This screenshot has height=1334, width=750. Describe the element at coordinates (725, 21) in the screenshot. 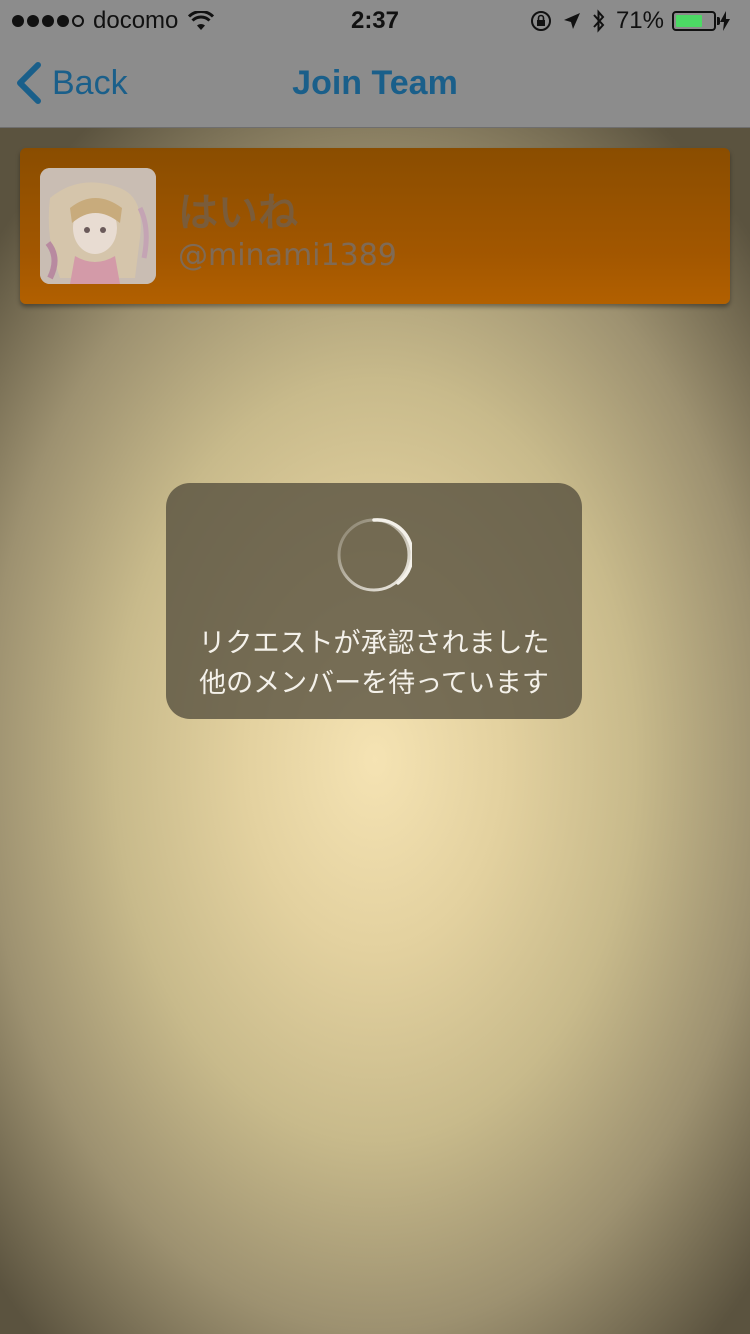

I see `charging-bolt-icon` at that location.